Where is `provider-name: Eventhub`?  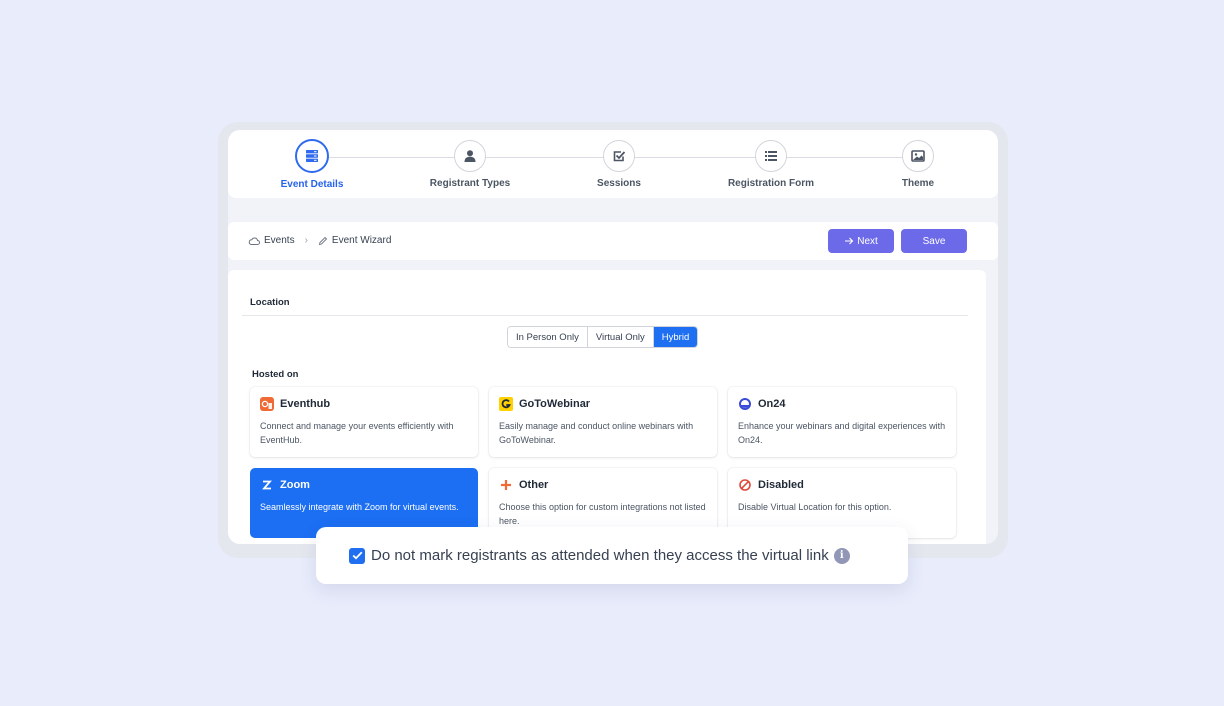 provider-name: Eventhub is located at coordinates (305, 404).